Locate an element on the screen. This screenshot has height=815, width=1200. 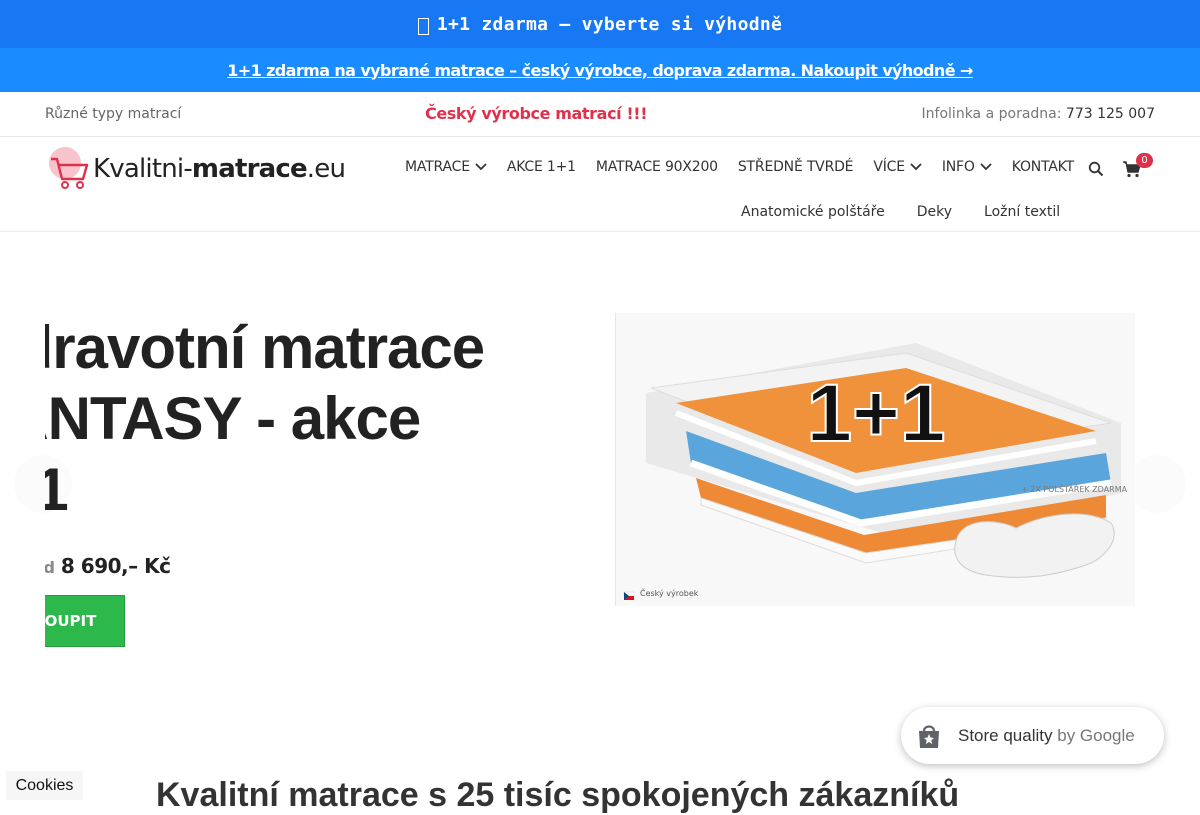
hero-title-line: 1+1 is located at coordinates (57, 489).